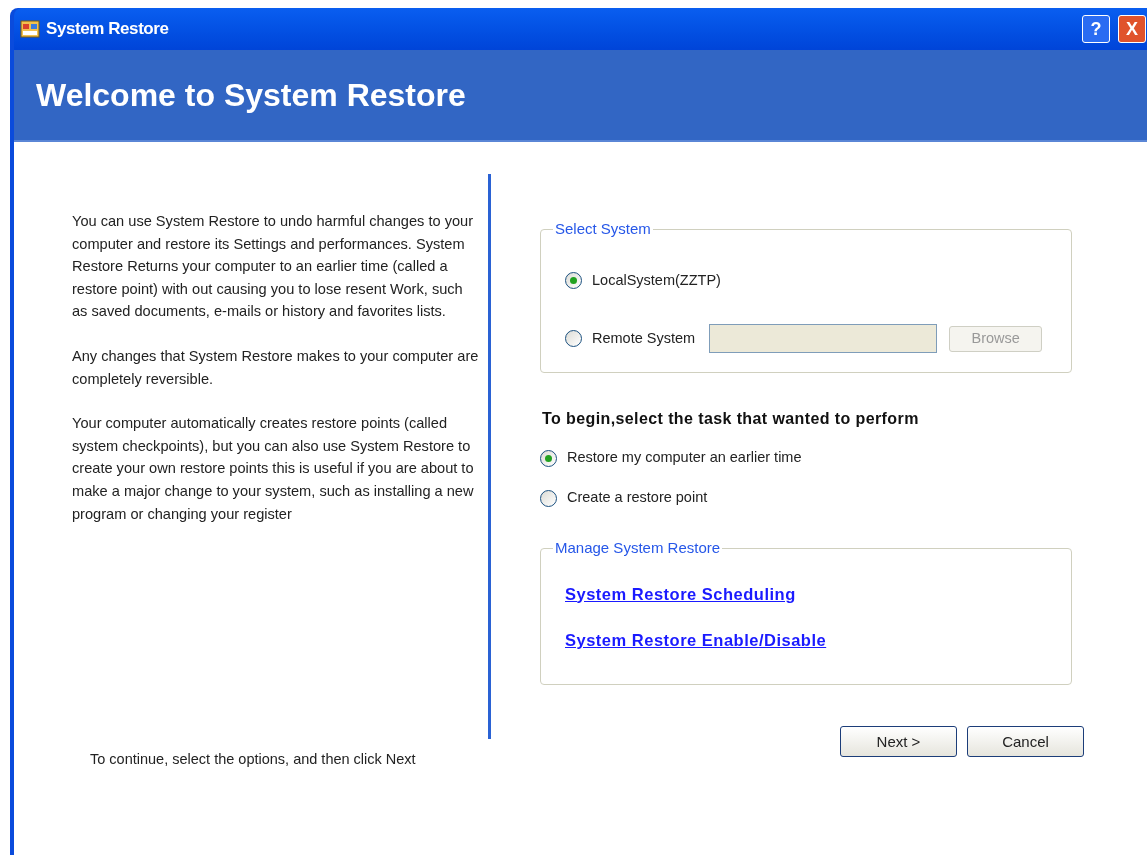 This screenshot has width=1147, height=855. Describe the element at coordinates (1132, 29) in the screenshot. I see `close-button: X` at that location.